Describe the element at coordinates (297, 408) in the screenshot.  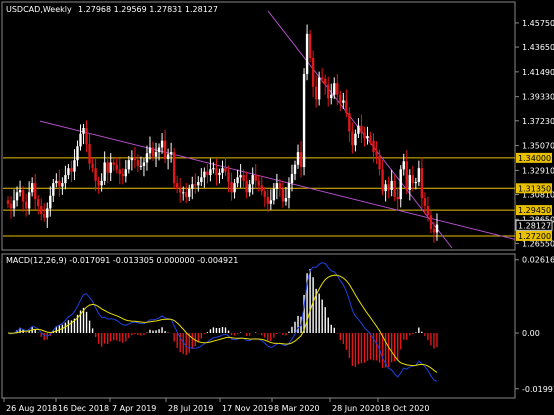
I see `time-tick-label: 8 Mar 2020` at that location.